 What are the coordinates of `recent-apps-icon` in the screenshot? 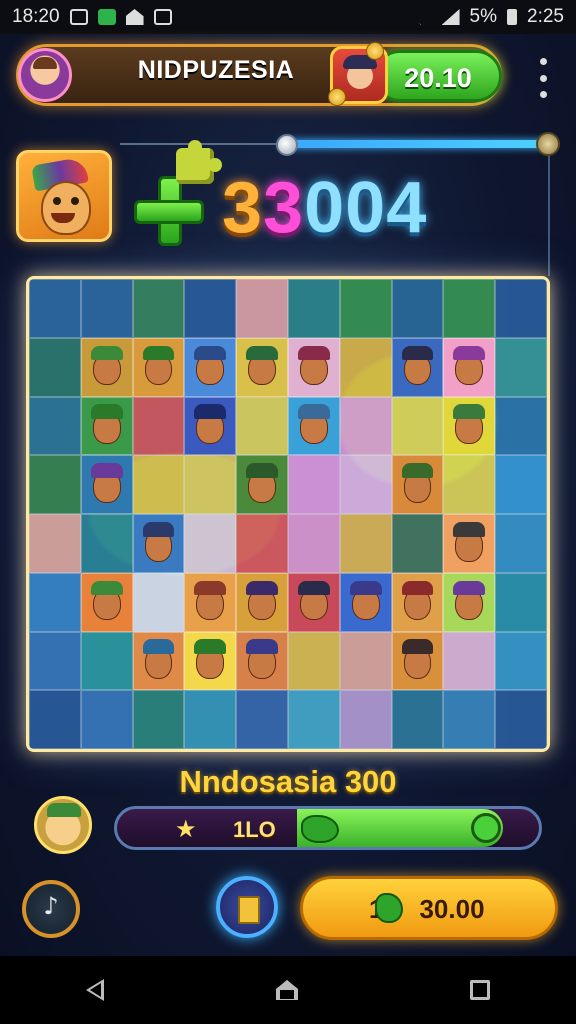 It's located at (480, 990).